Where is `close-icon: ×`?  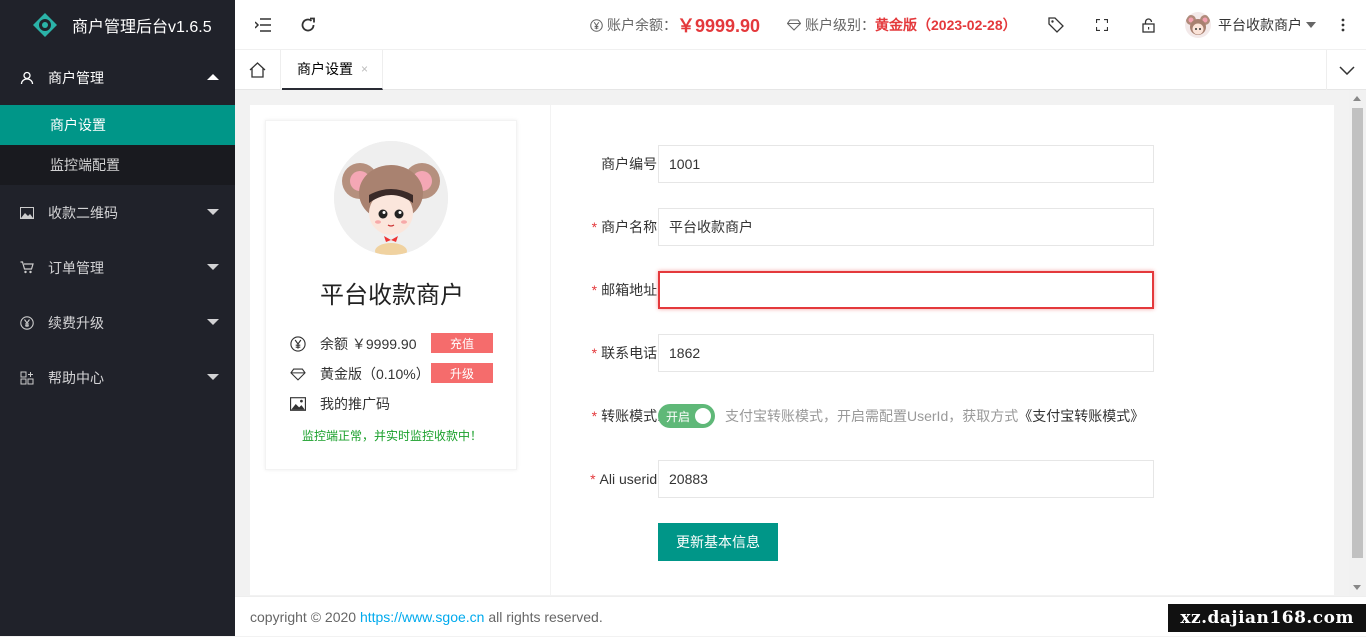 close-icon: × is located at coordinates (364, 69).